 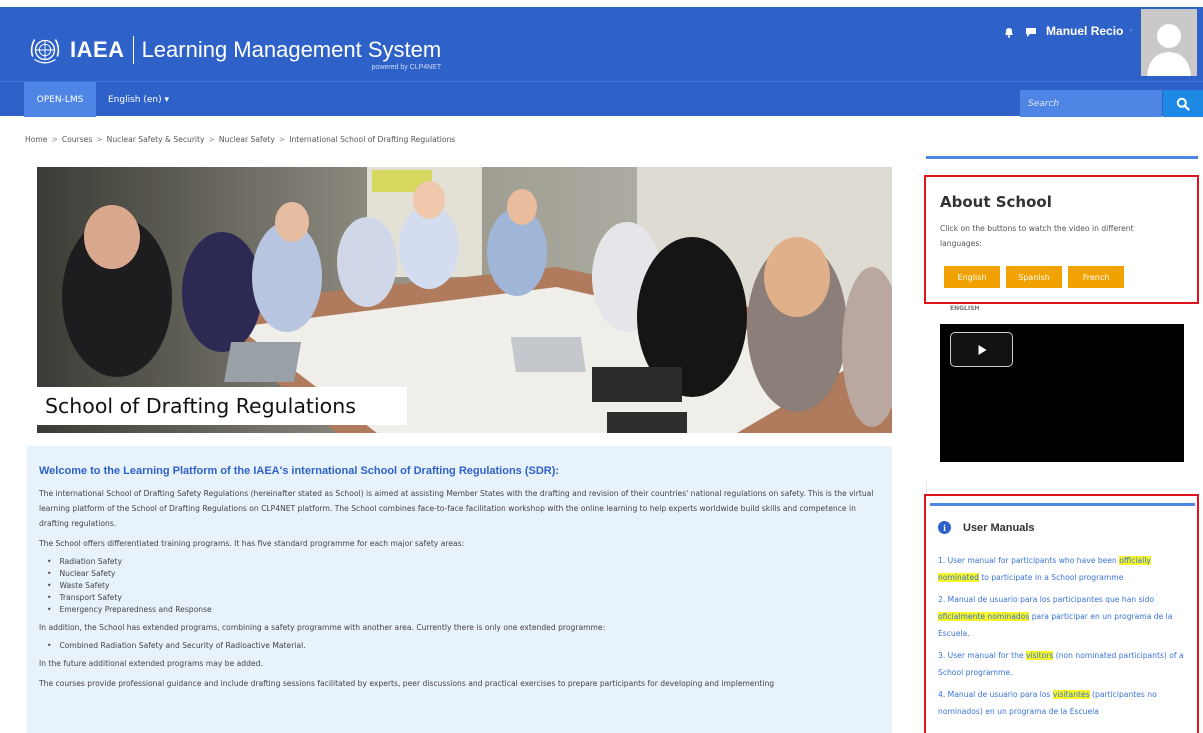 I want to click on manual-link-highlight: visitantes, so click(x=1071, y=694).